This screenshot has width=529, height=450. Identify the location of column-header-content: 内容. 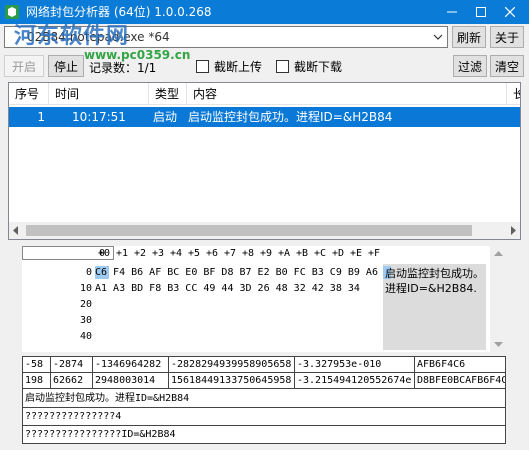
(347, 94).